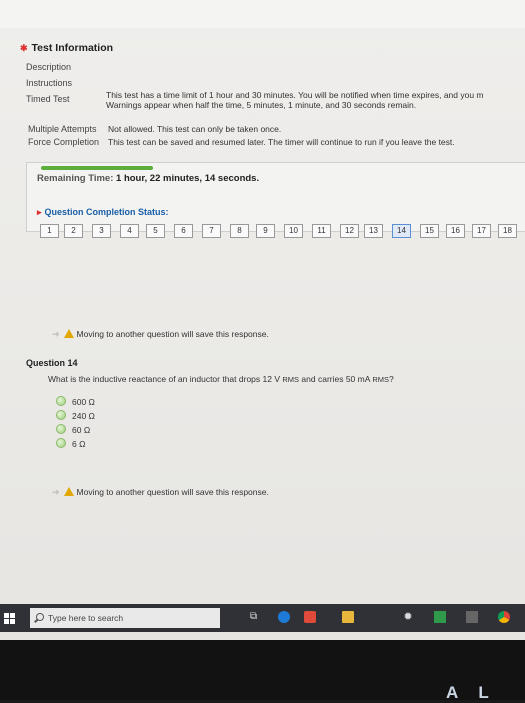  What do you see at coordinates (49, 231) in the screenshot?
I see `question-nav-button-1: 1` at bounding box center [49, 231].